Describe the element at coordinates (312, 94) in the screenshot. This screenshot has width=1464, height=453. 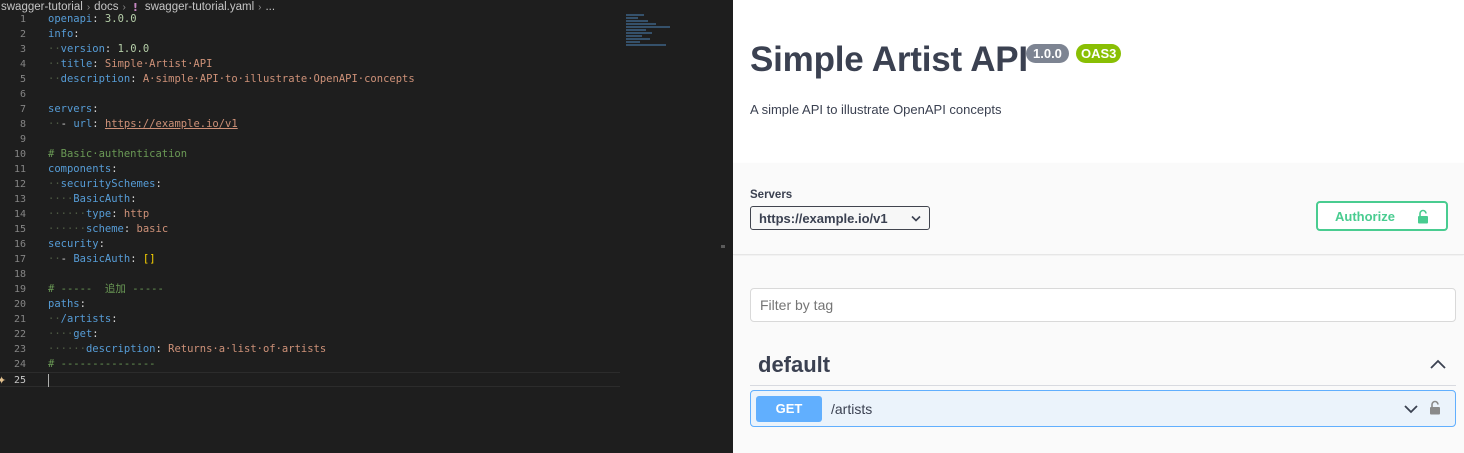
I see `code-line: 6` at that location.